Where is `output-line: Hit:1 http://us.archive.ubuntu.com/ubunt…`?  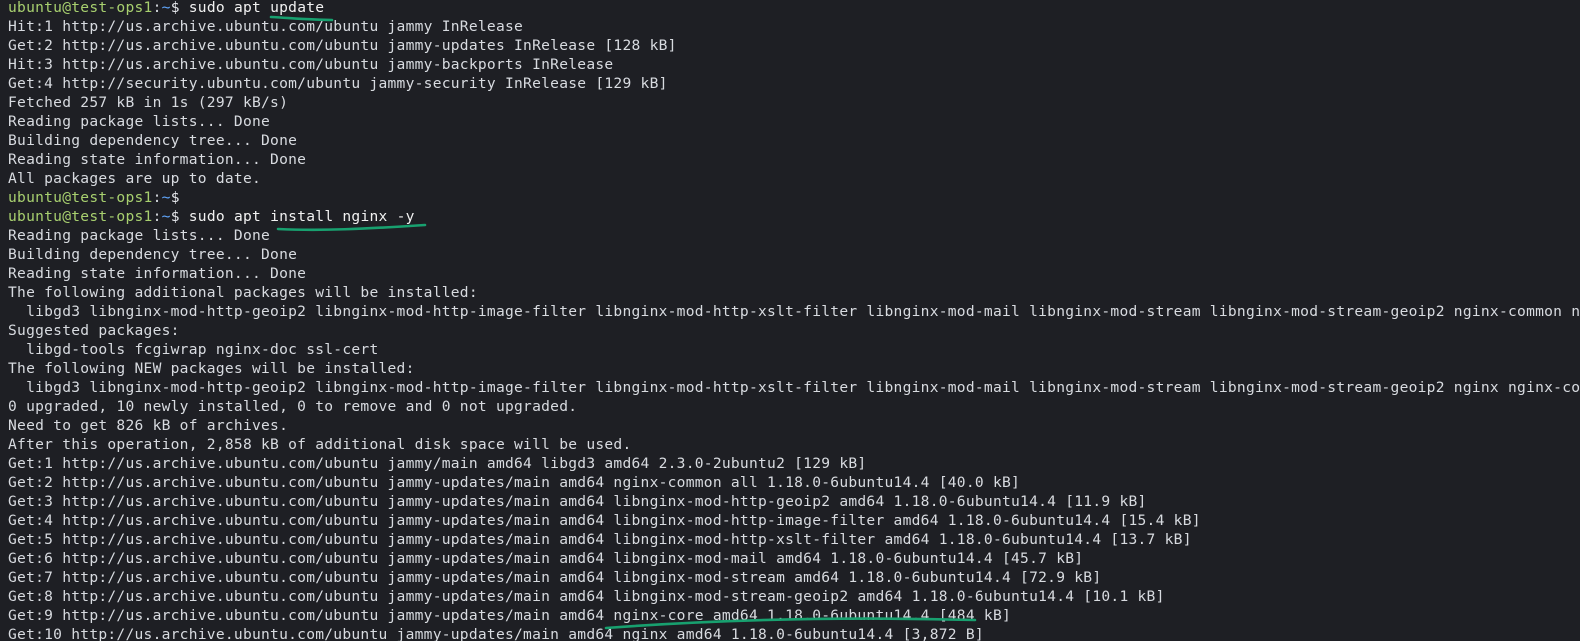
output-line: Hit:1 http://us.archive.ubuntu.com/ubunt… is located at coordinates (266, 26).